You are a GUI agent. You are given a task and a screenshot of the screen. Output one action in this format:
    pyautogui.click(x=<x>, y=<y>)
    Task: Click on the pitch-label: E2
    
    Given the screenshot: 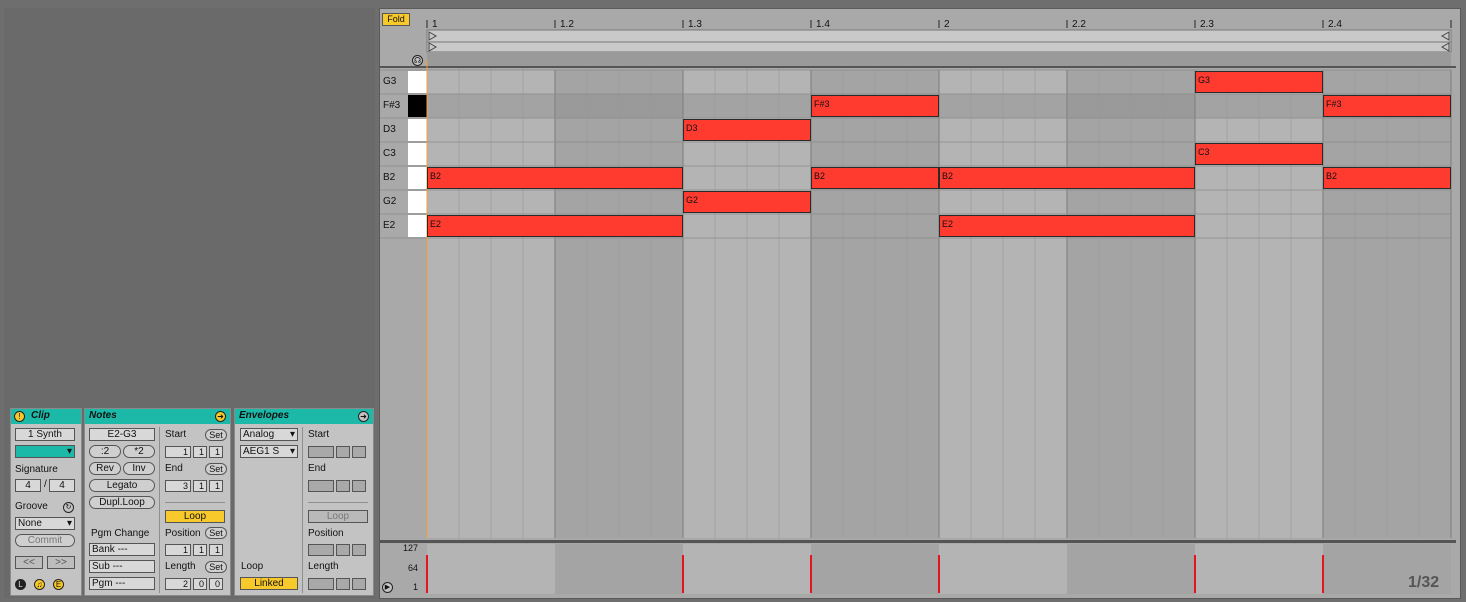 What is the action you would take?
    pyautogui.click(x=389, y=225)
    